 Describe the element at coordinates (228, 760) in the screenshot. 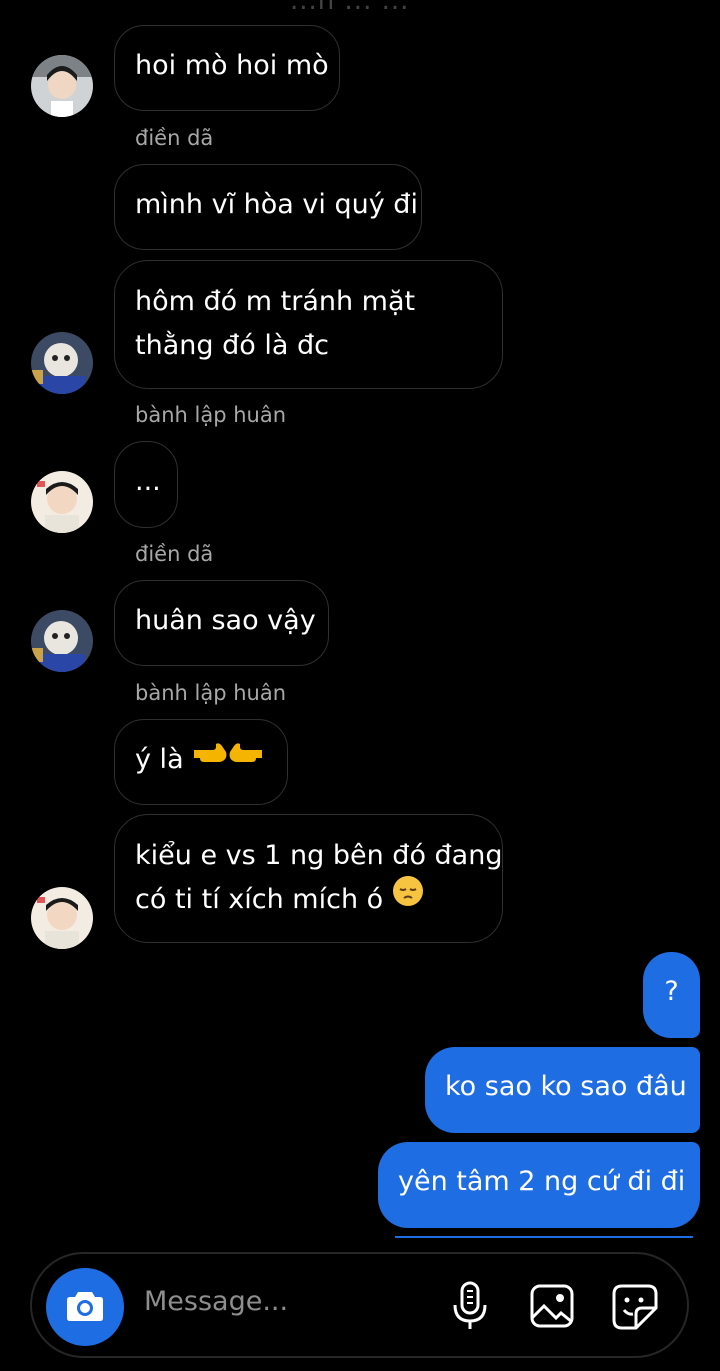

I see `pointing-hands-emoji-icon` at that location.